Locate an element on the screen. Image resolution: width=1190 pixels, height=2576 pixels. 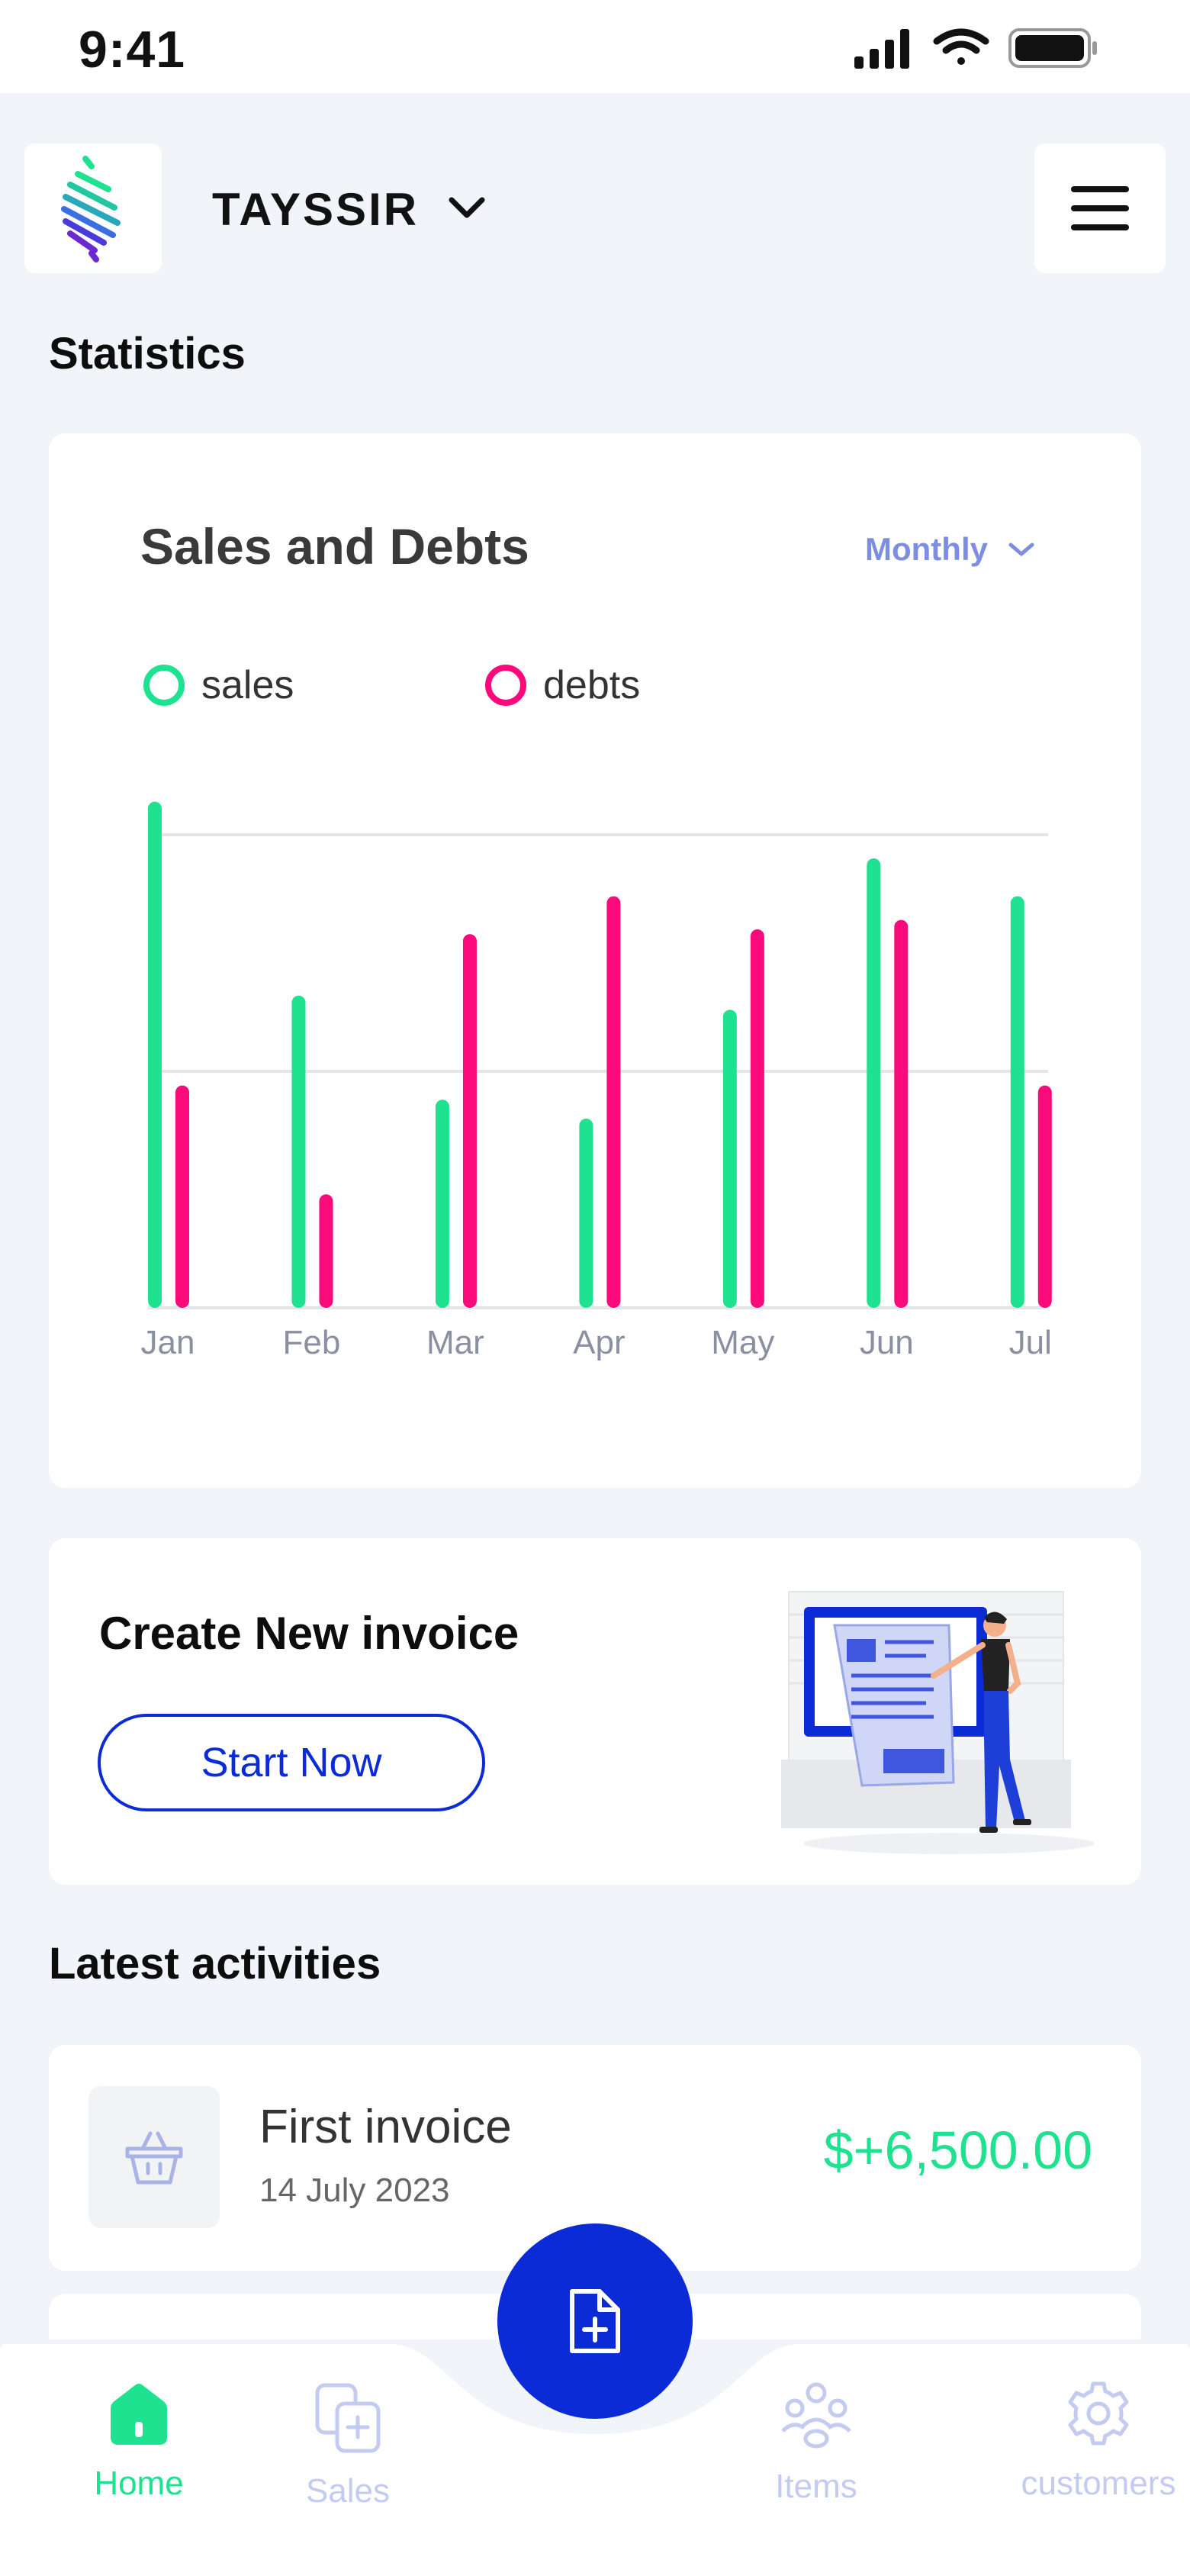
bar-sales-feb is located at coordinates (298, 1151).